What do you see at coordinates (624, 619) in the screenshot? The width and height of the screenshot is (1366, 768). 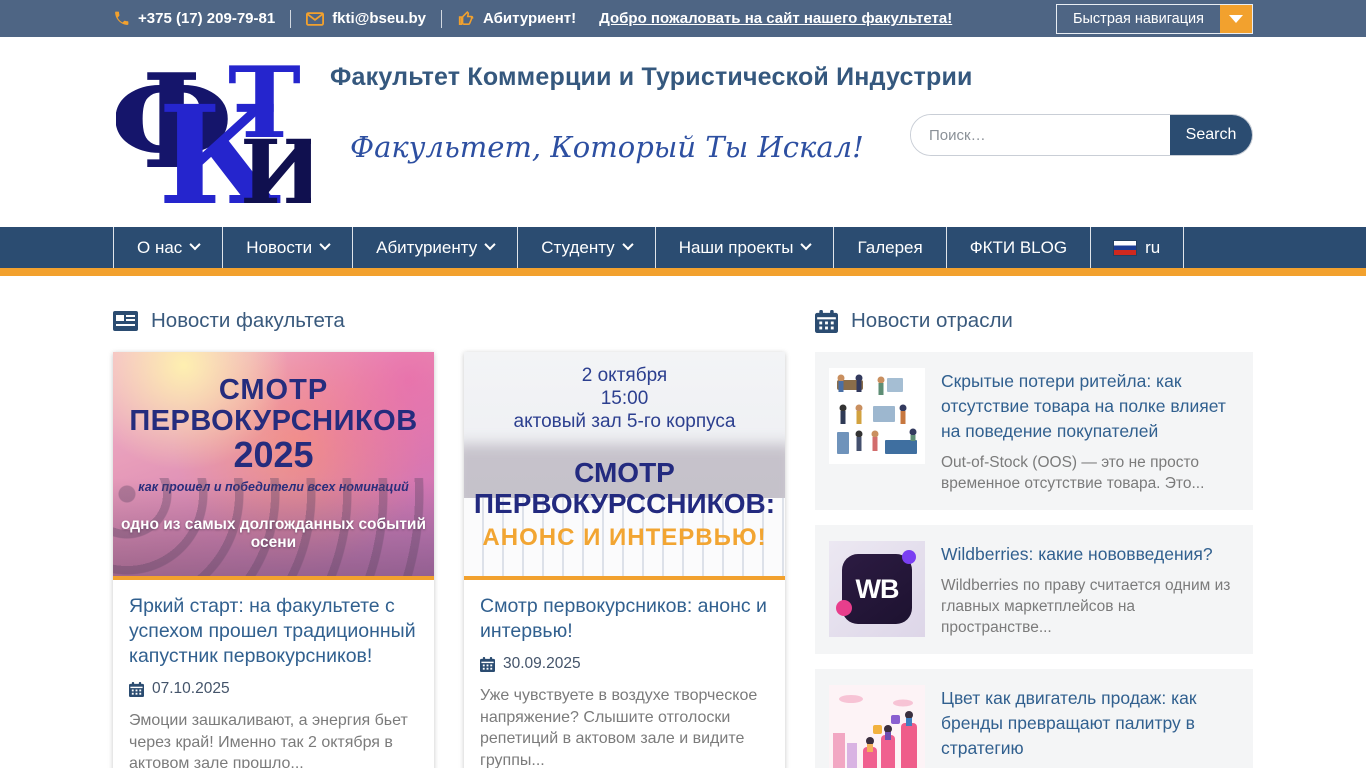 I see `post-title: Смотр первокурсников: анонс и интервью!` at bounding box center [624, 619].